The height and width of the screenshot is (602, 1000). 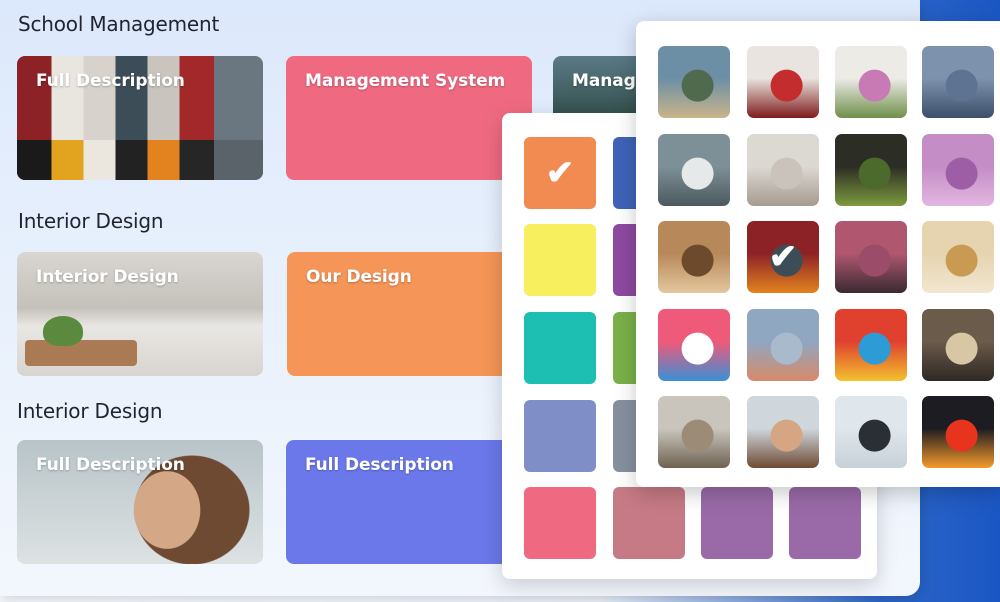 What do you see at coordinates (694, 82) in the screenshot?
I see `mountain-lake-thumbnail` at bounding box center [694, 82].